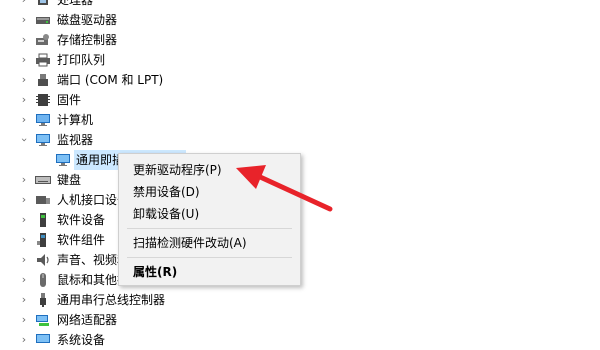 This screenshot has height=350, width=600. What do you see at coordinates (43, 80) in the screenshot?
I see `port-icon` at bounding box center [43, 80].